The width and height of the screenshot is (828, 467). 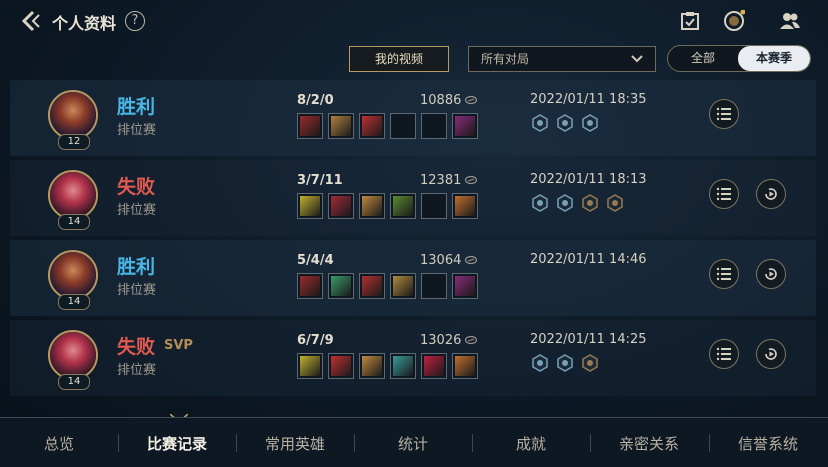 I want to click on friends-icon, so click(x=790, y=21).